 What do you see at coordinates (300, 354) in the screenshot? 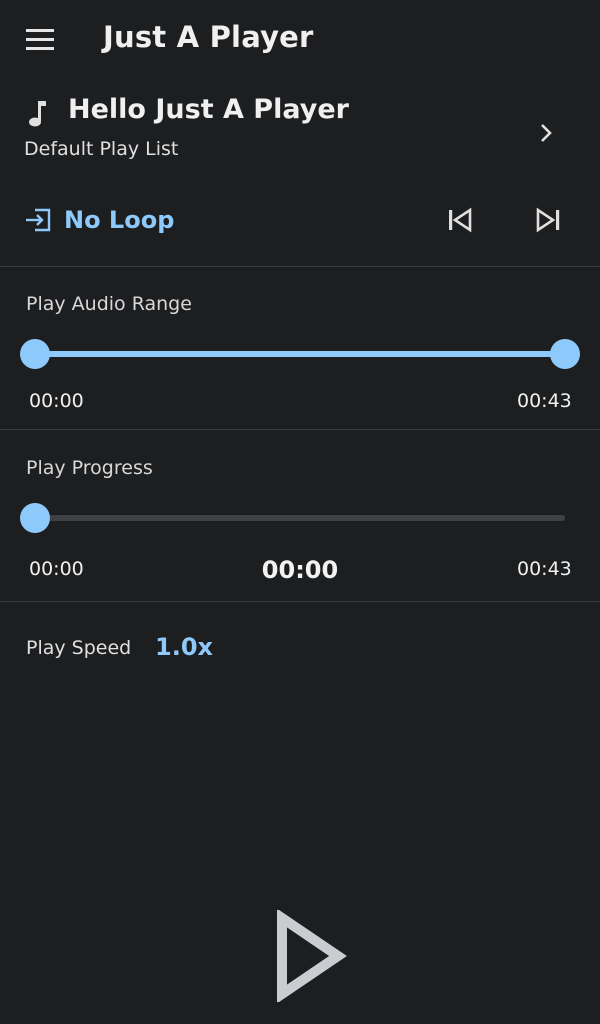
I see `range-slider-track` at bounding box center [300, 354].